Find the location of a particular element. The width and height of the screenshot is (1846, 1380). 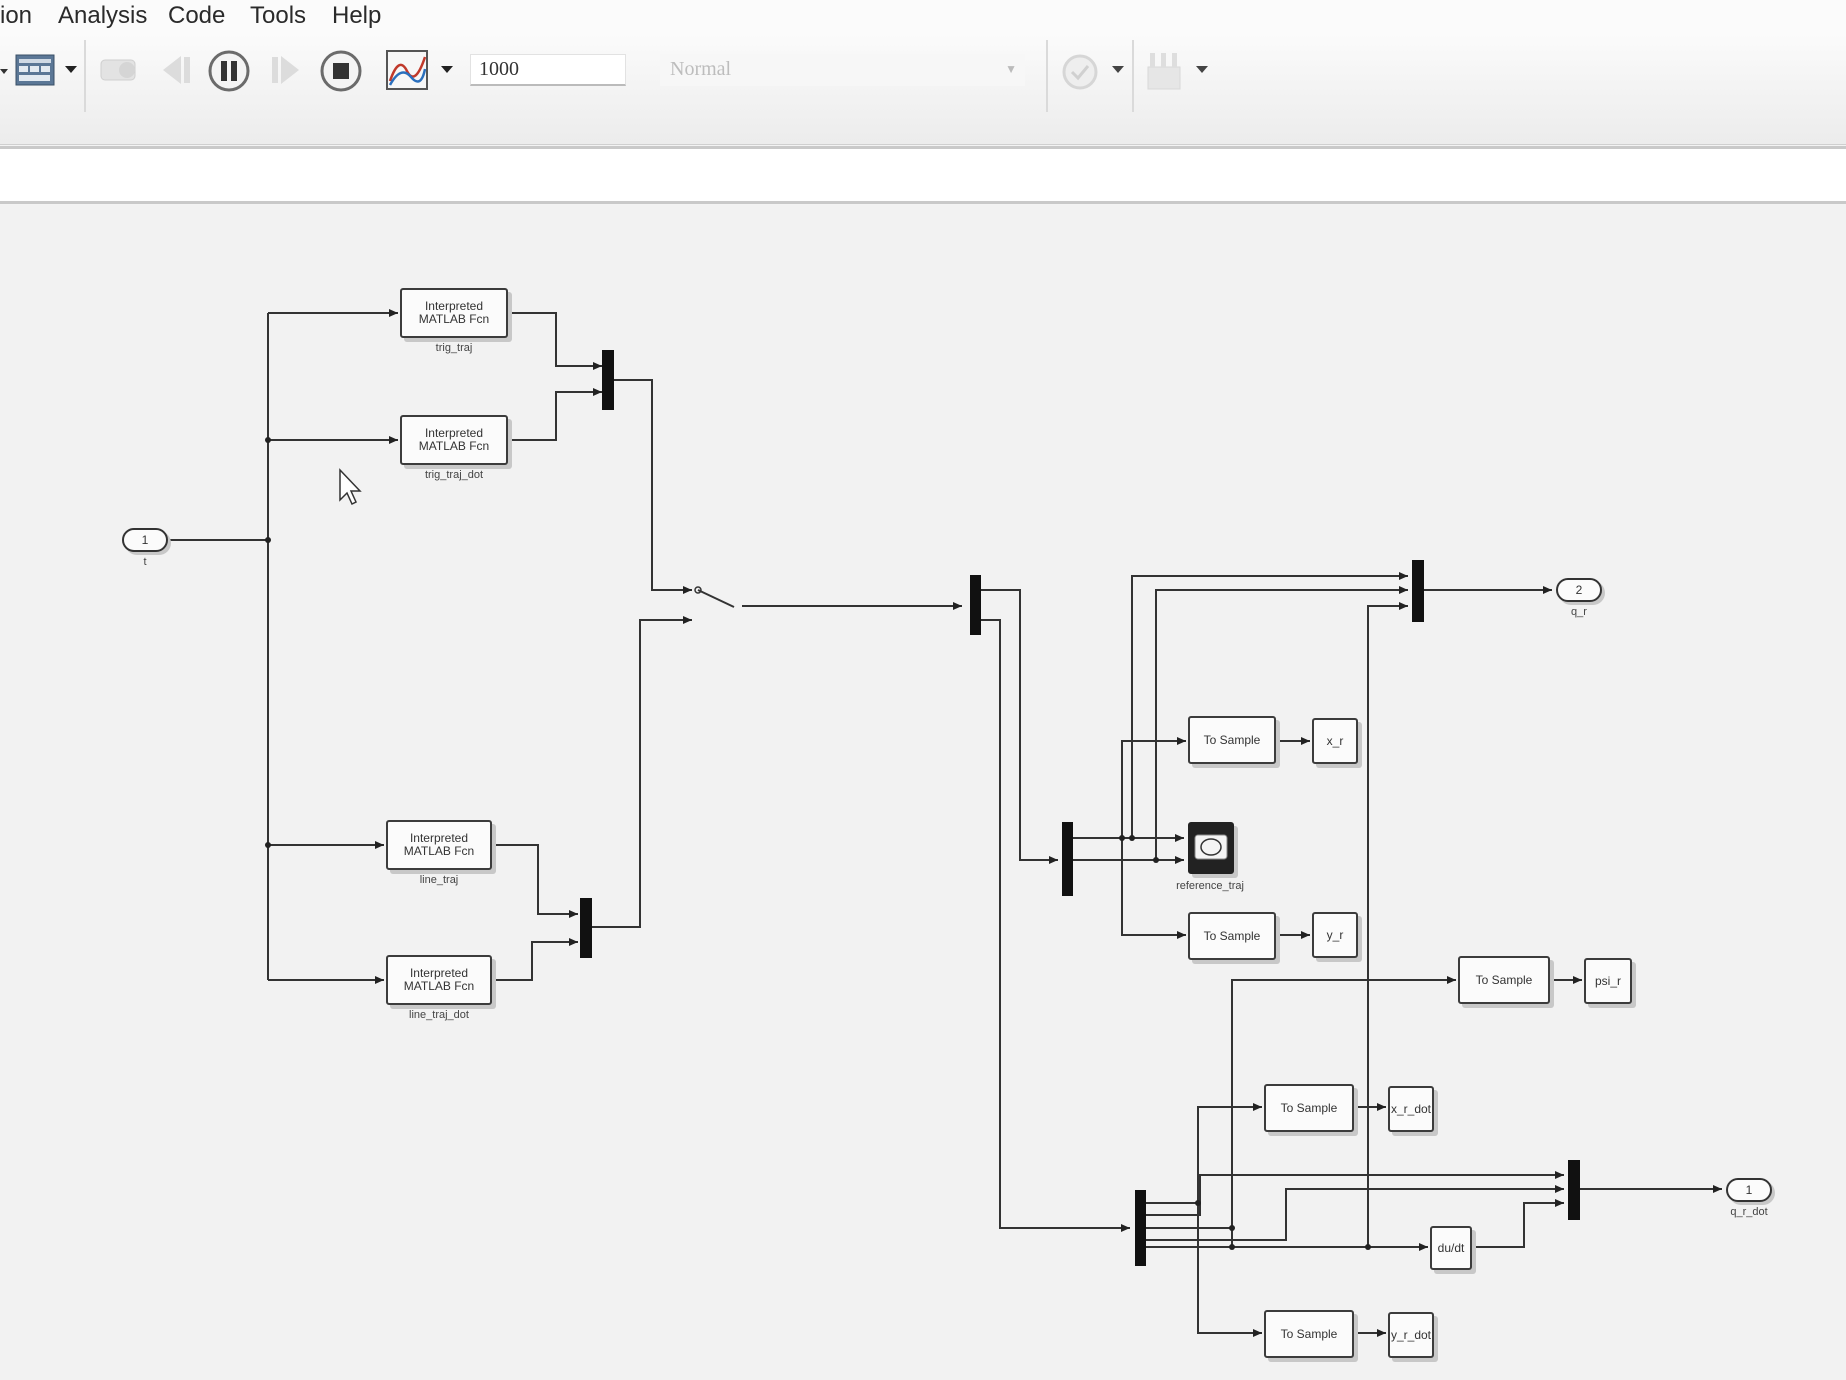

switch-block is located at coordinates (699, 602).